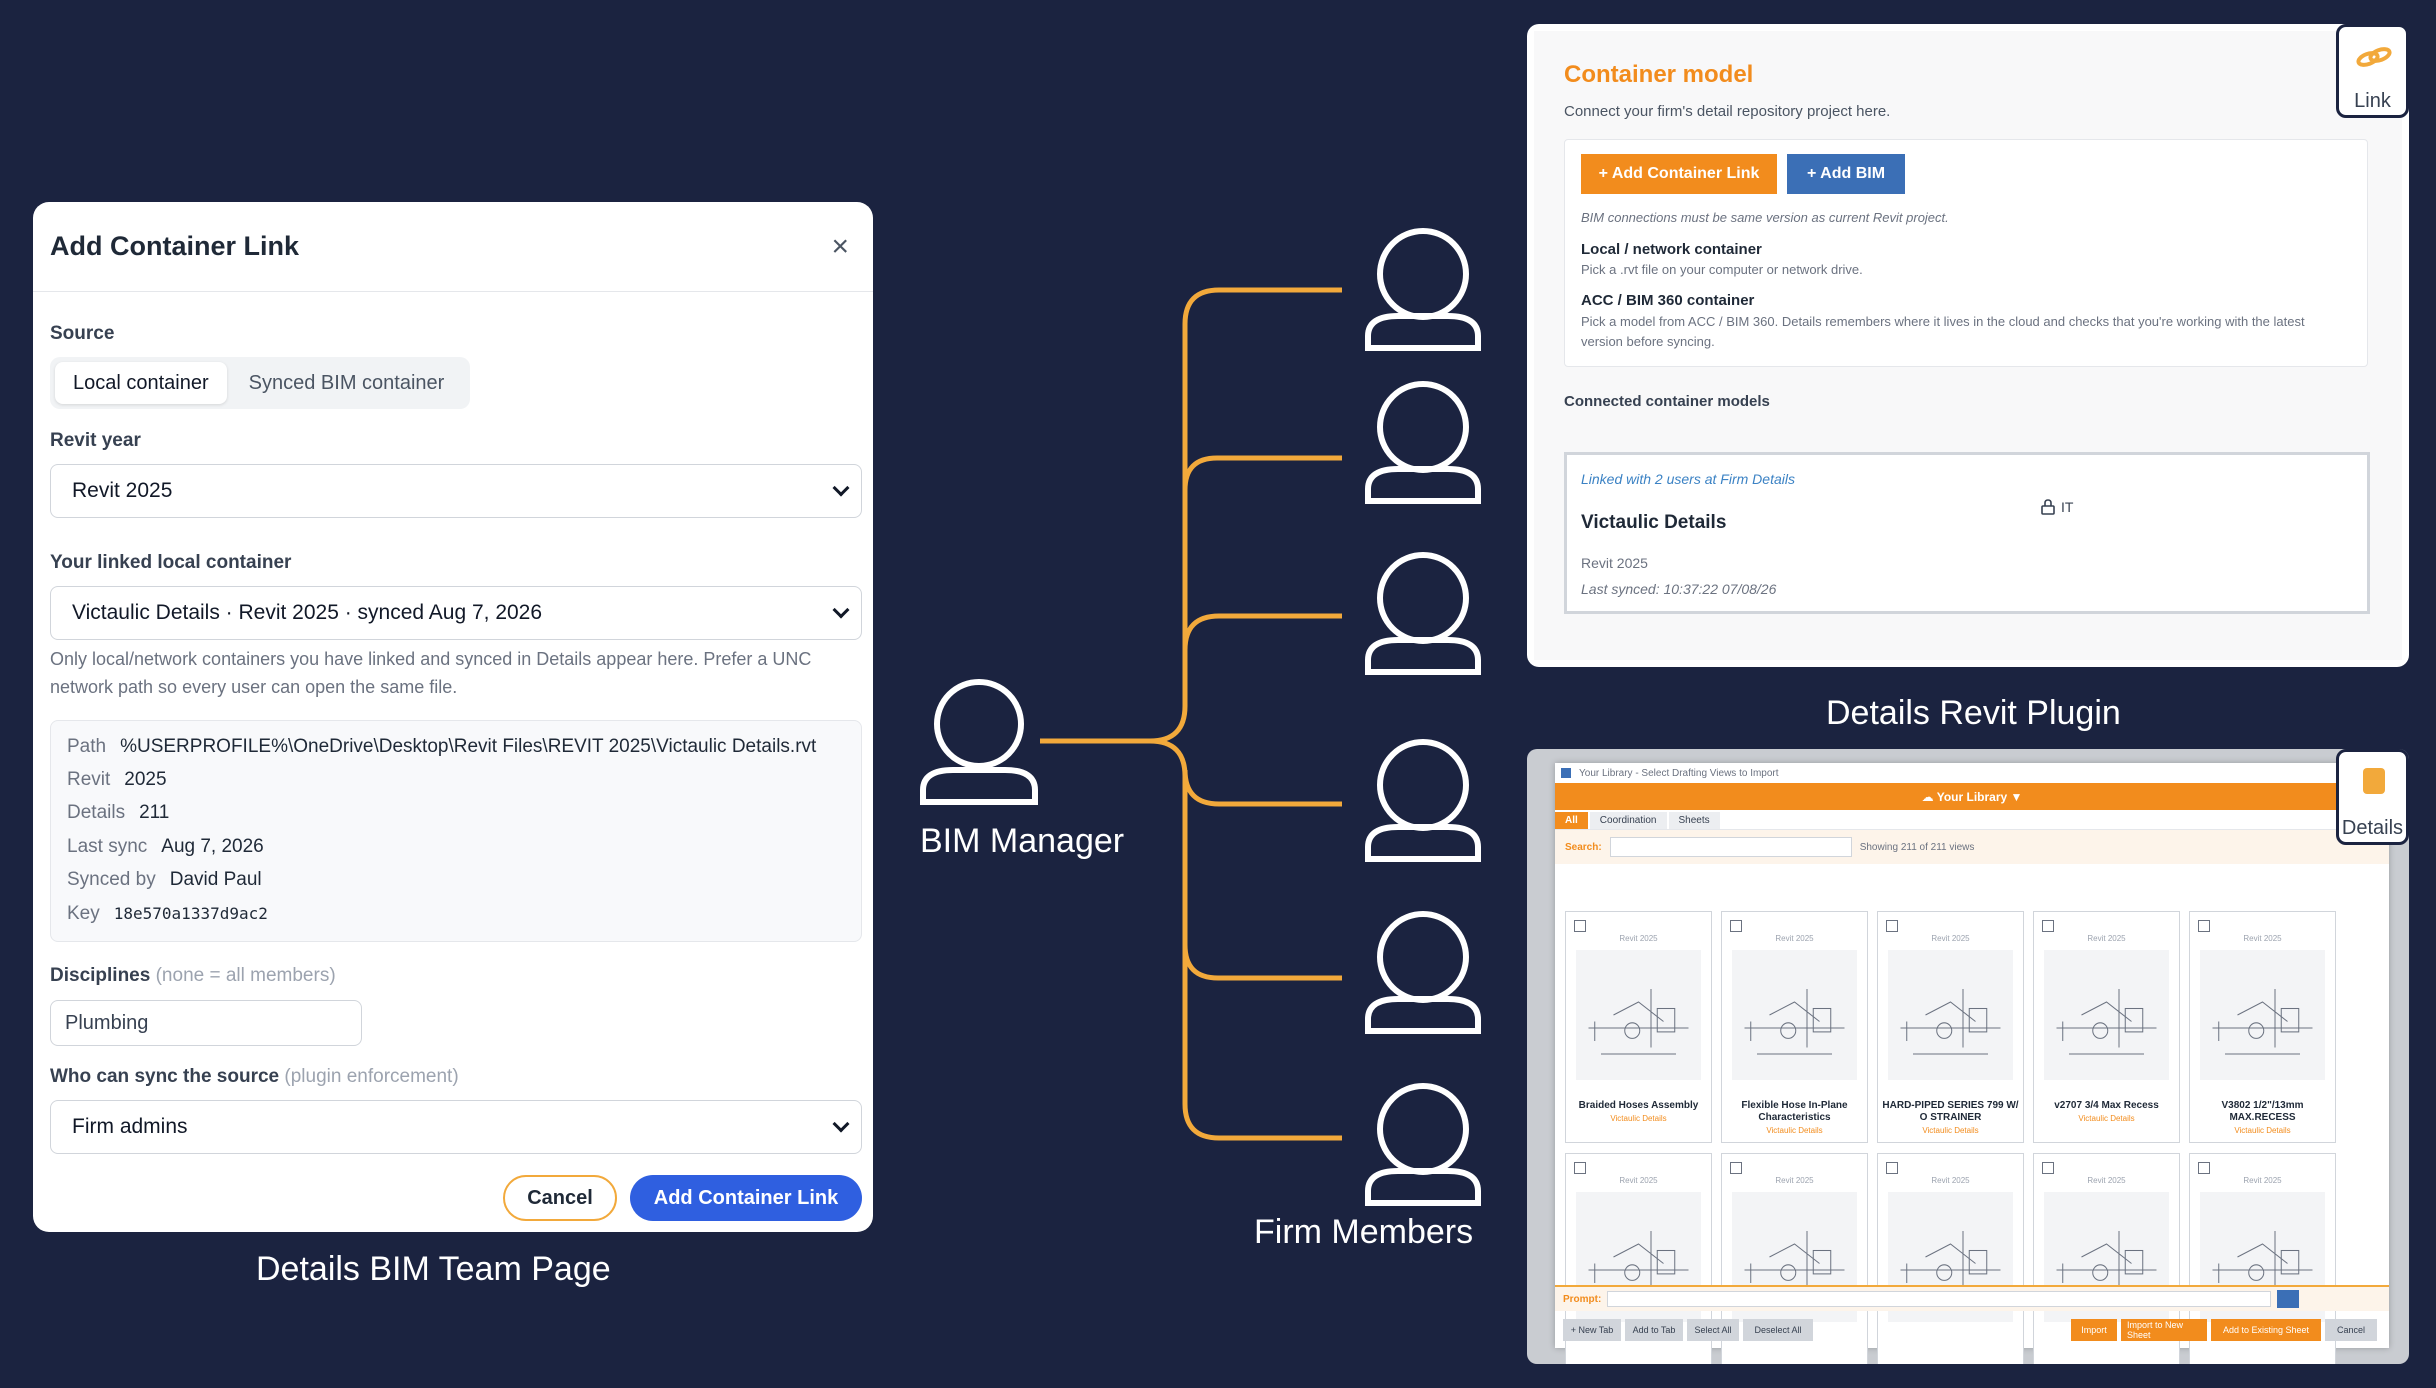  I want to click on caption-bim-manager: BIM Manager, so click(1022, 841).